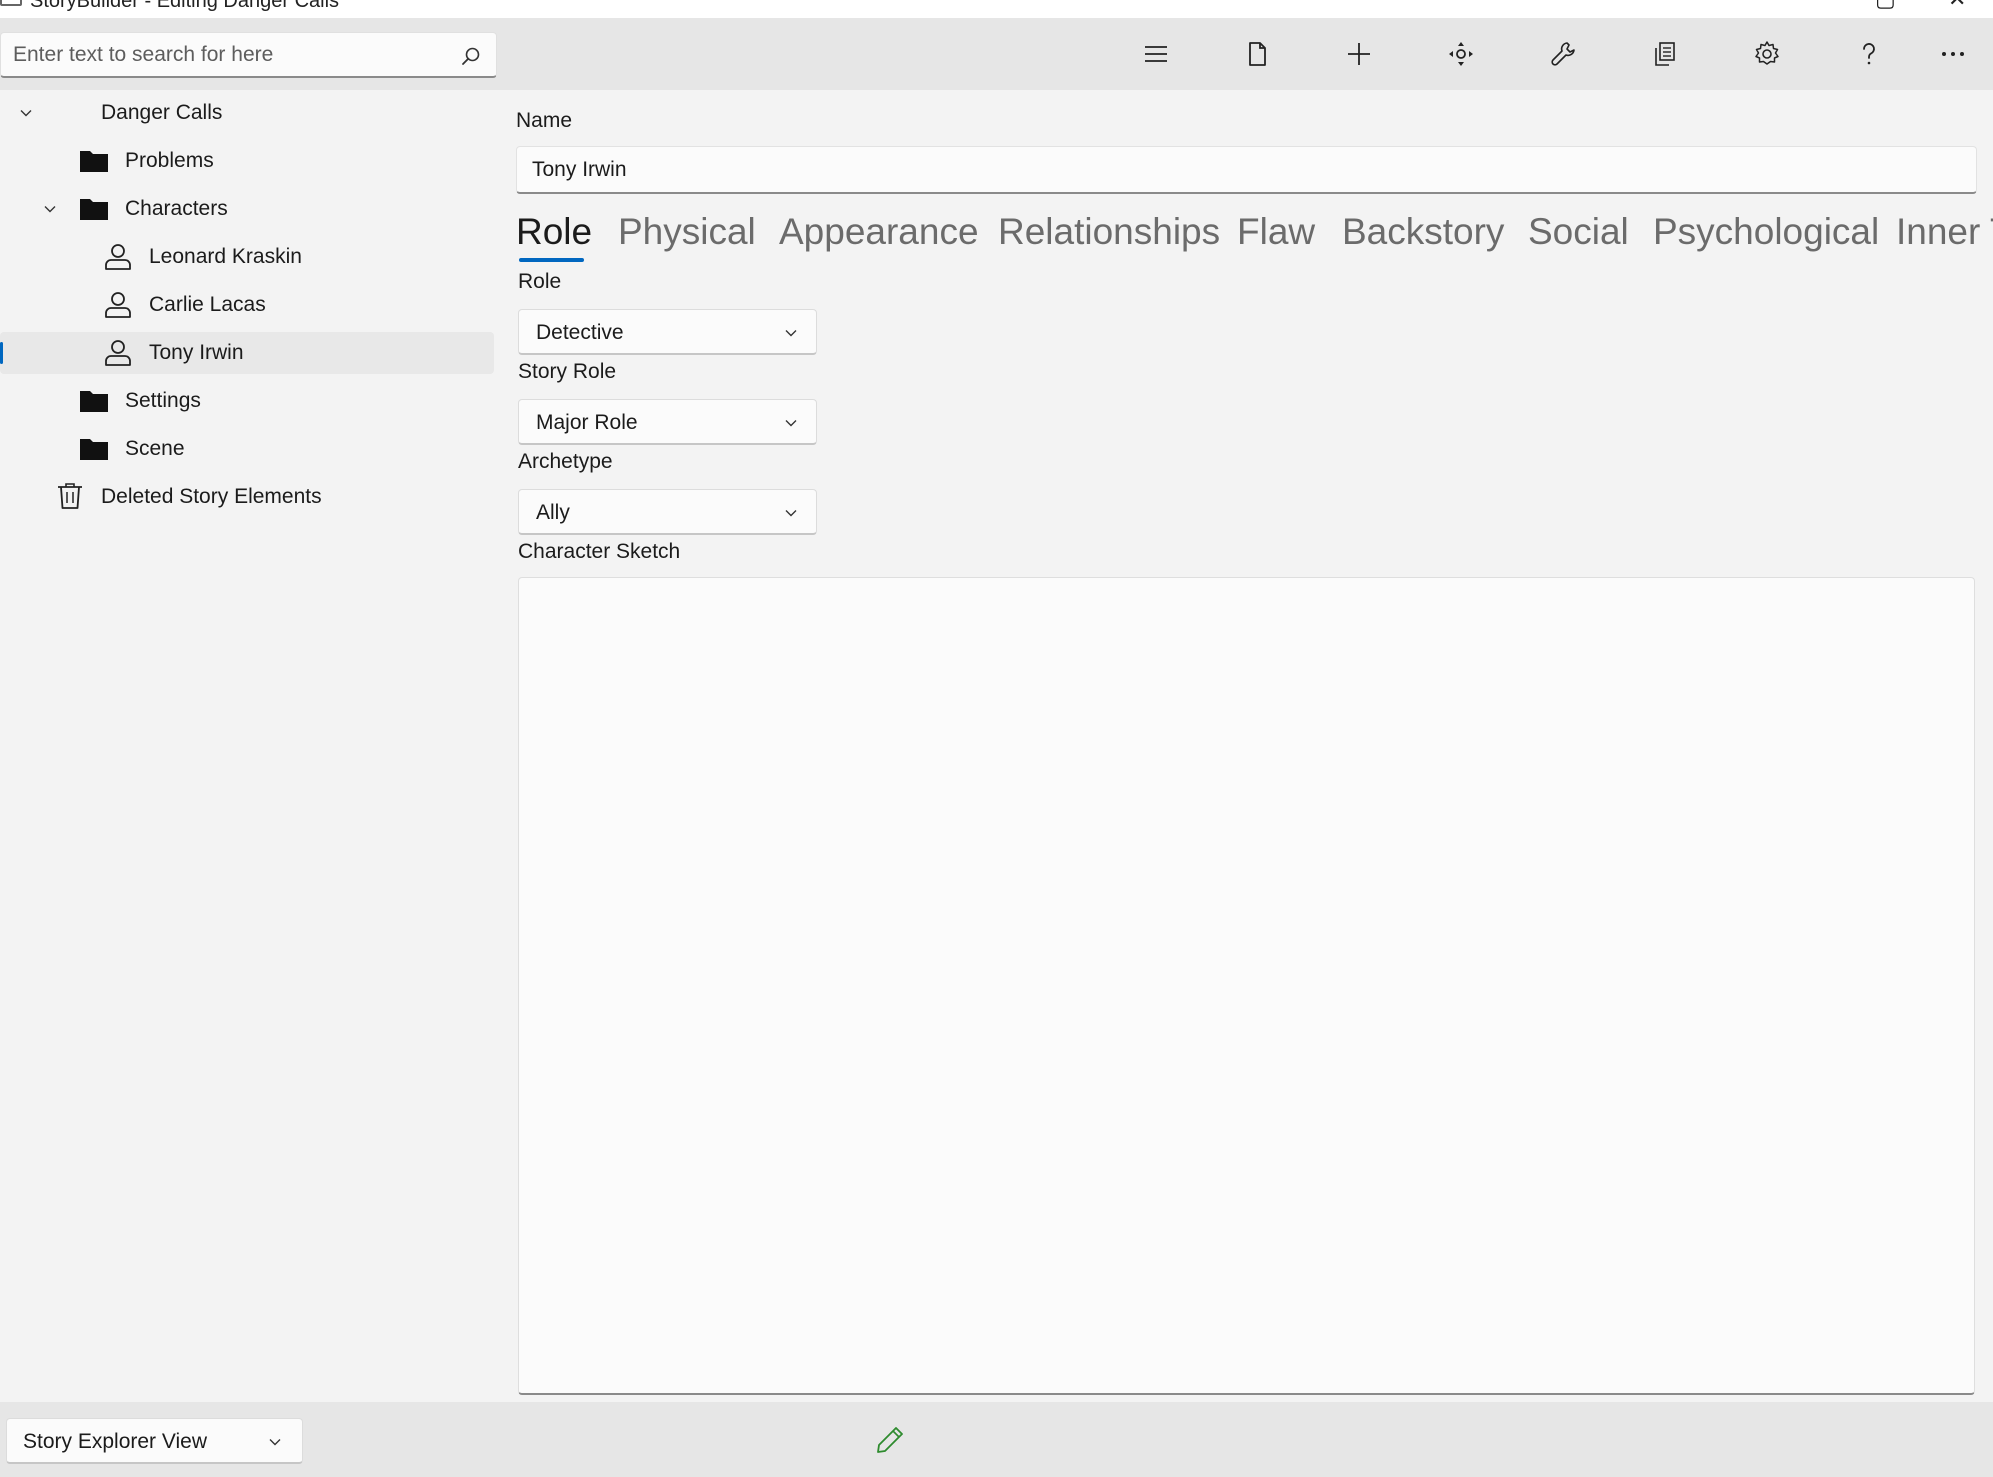 The height and width of the screenshot is (1477, 1993). I want to click on search-icon, so click(471, 56).